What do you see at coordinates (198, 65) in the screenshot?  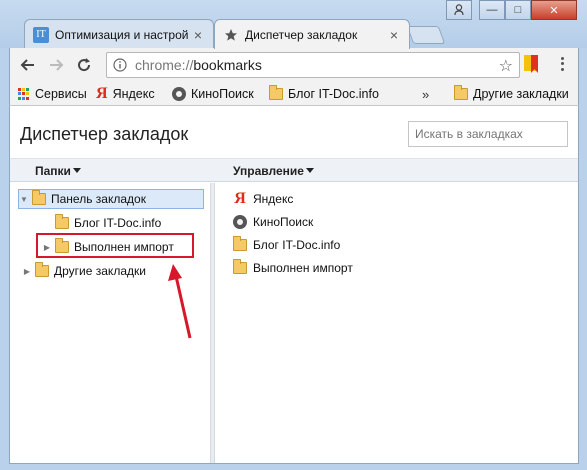 I see `url-text: chrome://bookmarks` at bounding box center [198, 65].